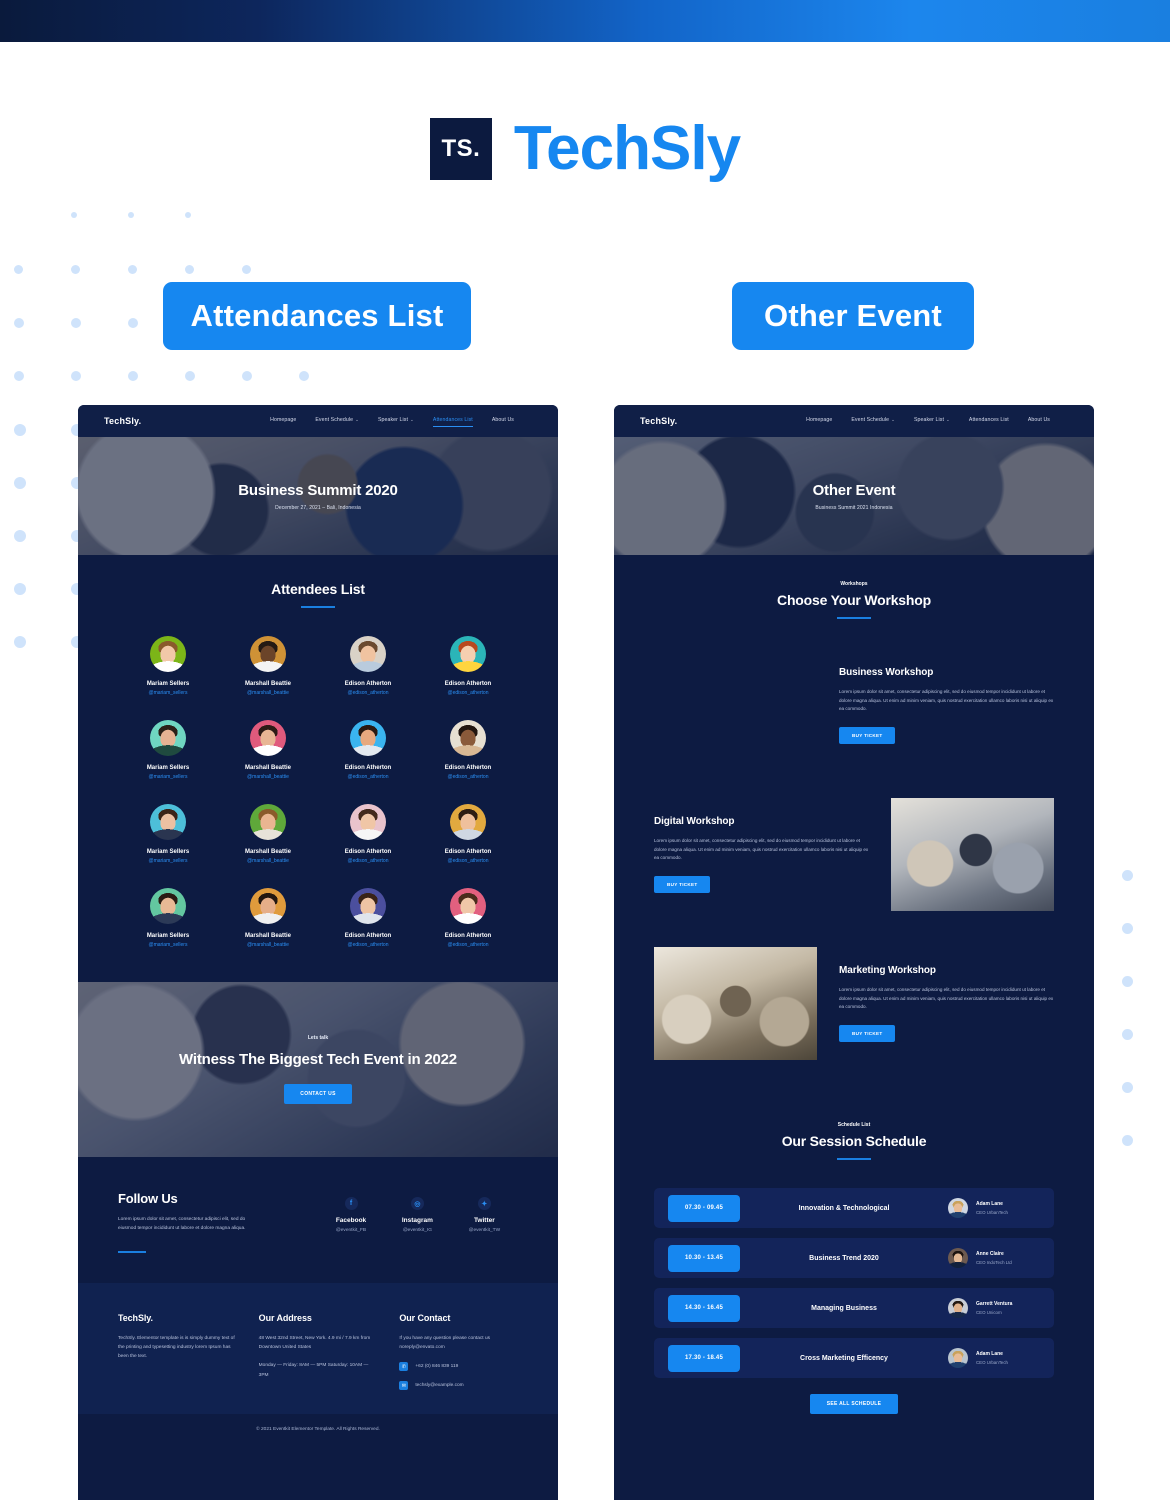 Image resolution: width=1170 pixels, height=1500 pixels. I want to click on see-all-schedule-button: SEE ALL SCHEDULE, so click(854, 1404).